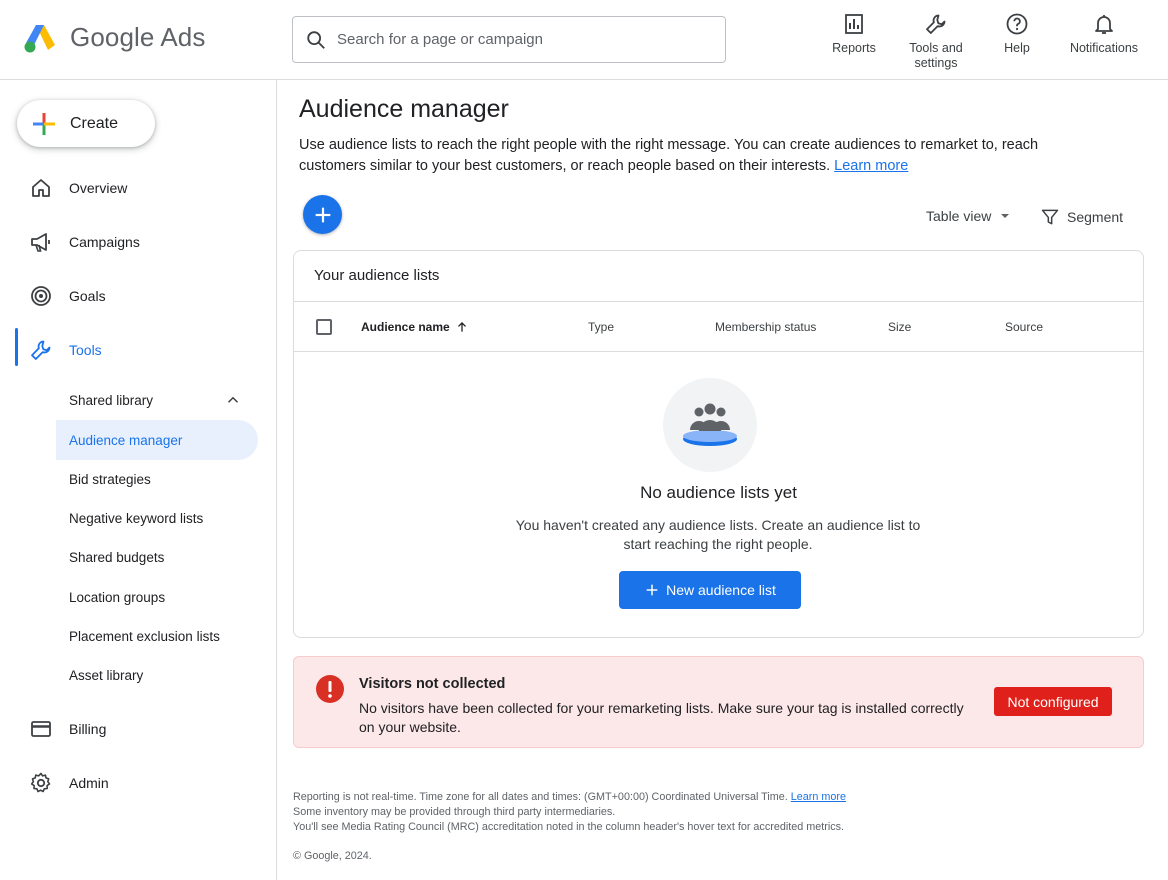 The height and width of the screenshot is (880, 1168). I want to click on add-audience-button, so click(322, 214).